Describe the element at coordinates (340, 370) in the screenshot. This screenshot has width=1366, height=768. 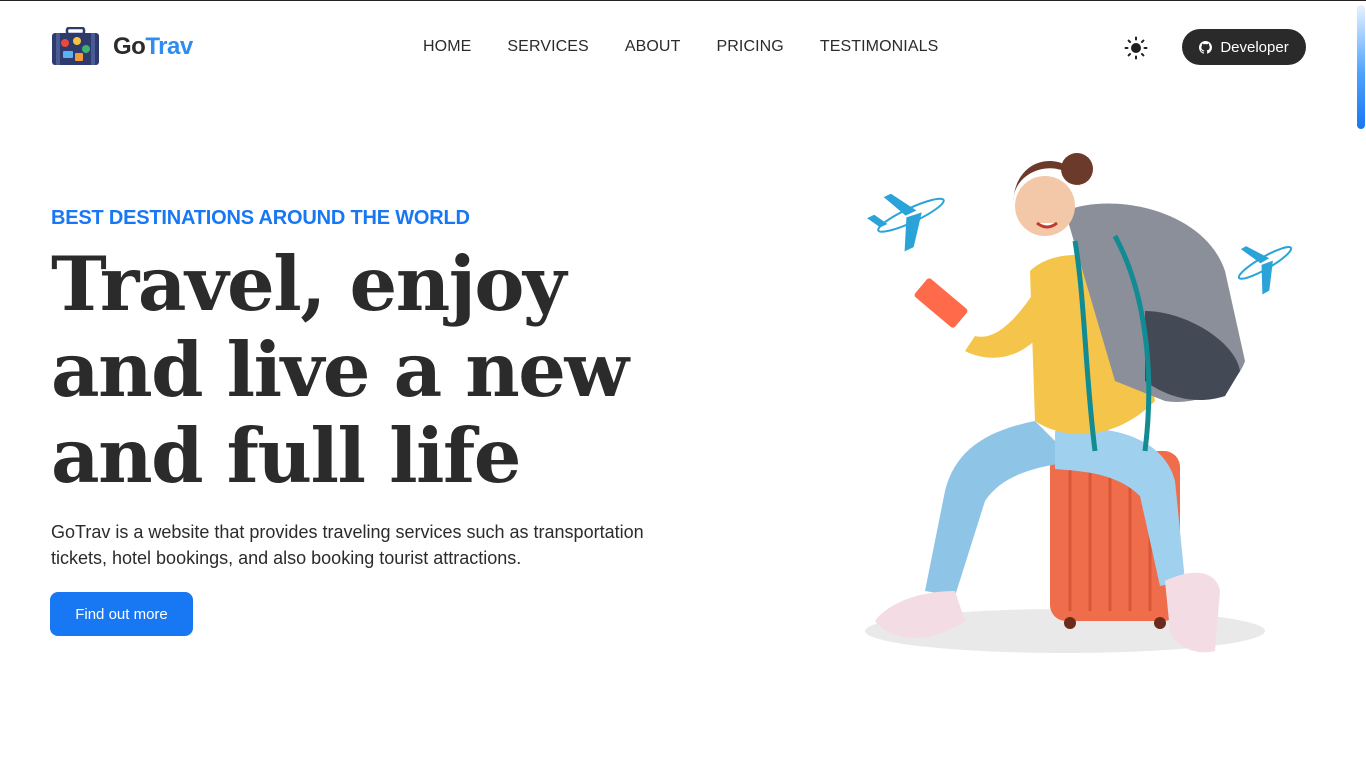
I see `hero-headline-line-2: and live a new` at that location.